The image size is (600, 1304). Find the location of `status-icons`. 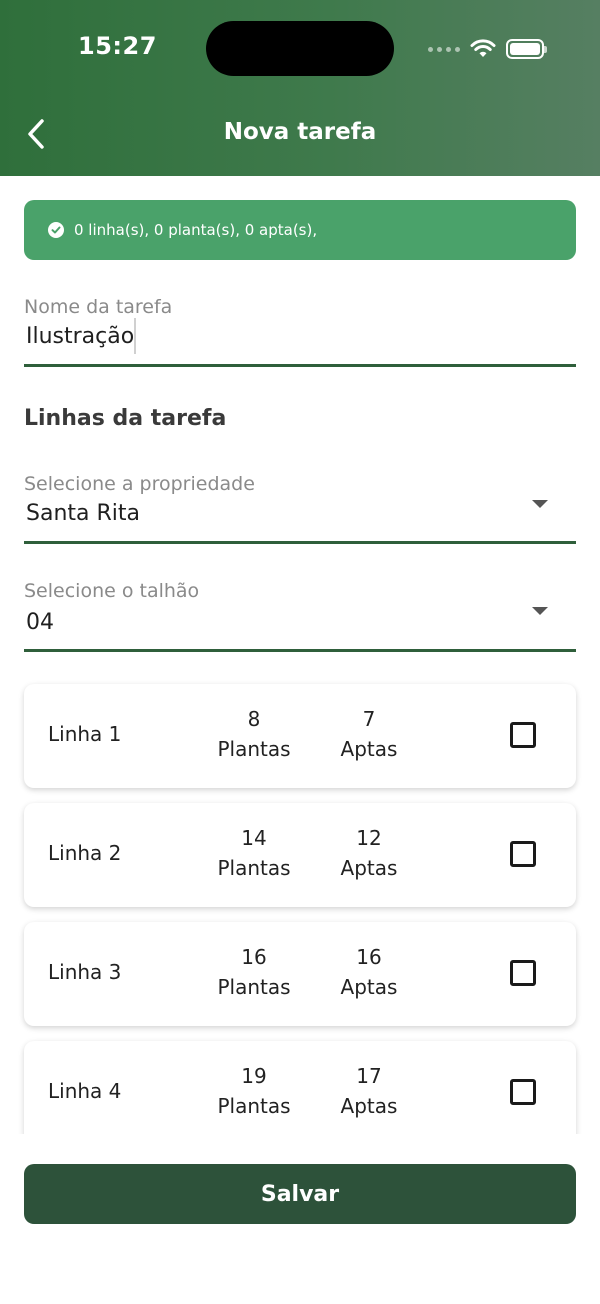

status-icons is located at coordinates (487, 49).